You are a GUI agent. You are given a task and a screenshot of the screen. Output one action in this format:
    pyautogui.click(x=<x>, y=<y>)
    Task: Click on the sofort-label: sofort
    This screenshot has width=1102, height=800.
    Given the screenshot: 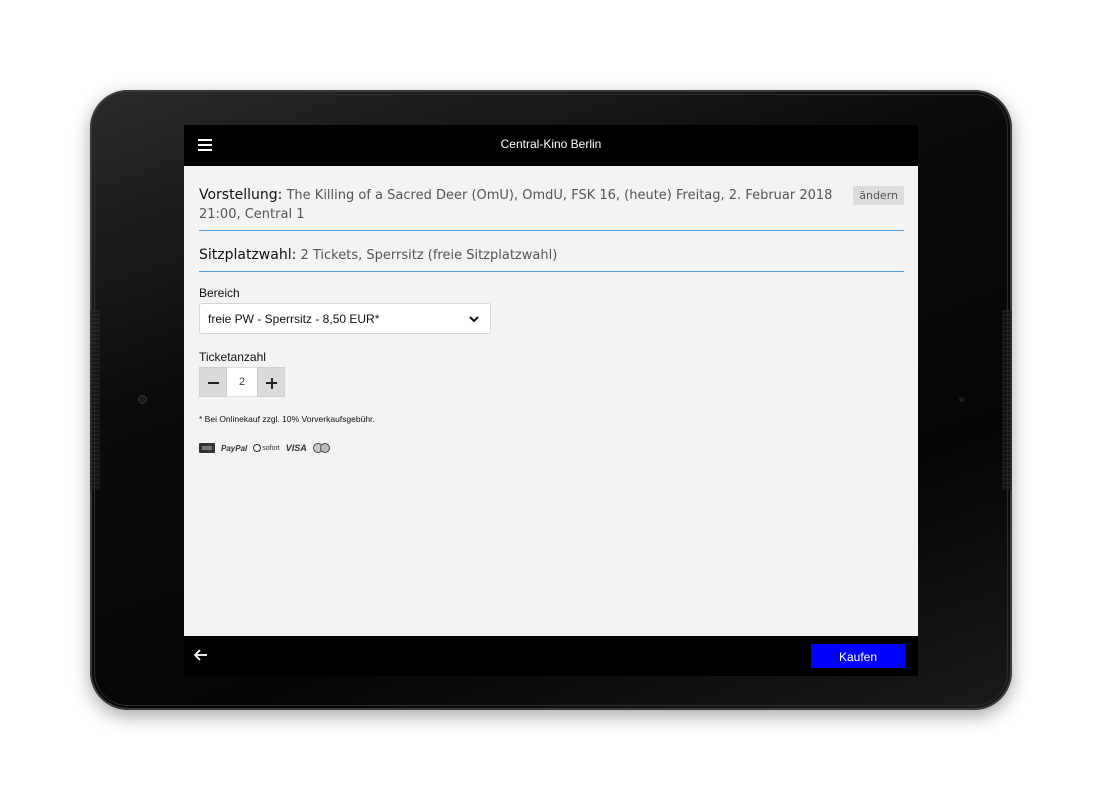 What is the action you would take?
    pyautogui.click(x=271, y=448)
    